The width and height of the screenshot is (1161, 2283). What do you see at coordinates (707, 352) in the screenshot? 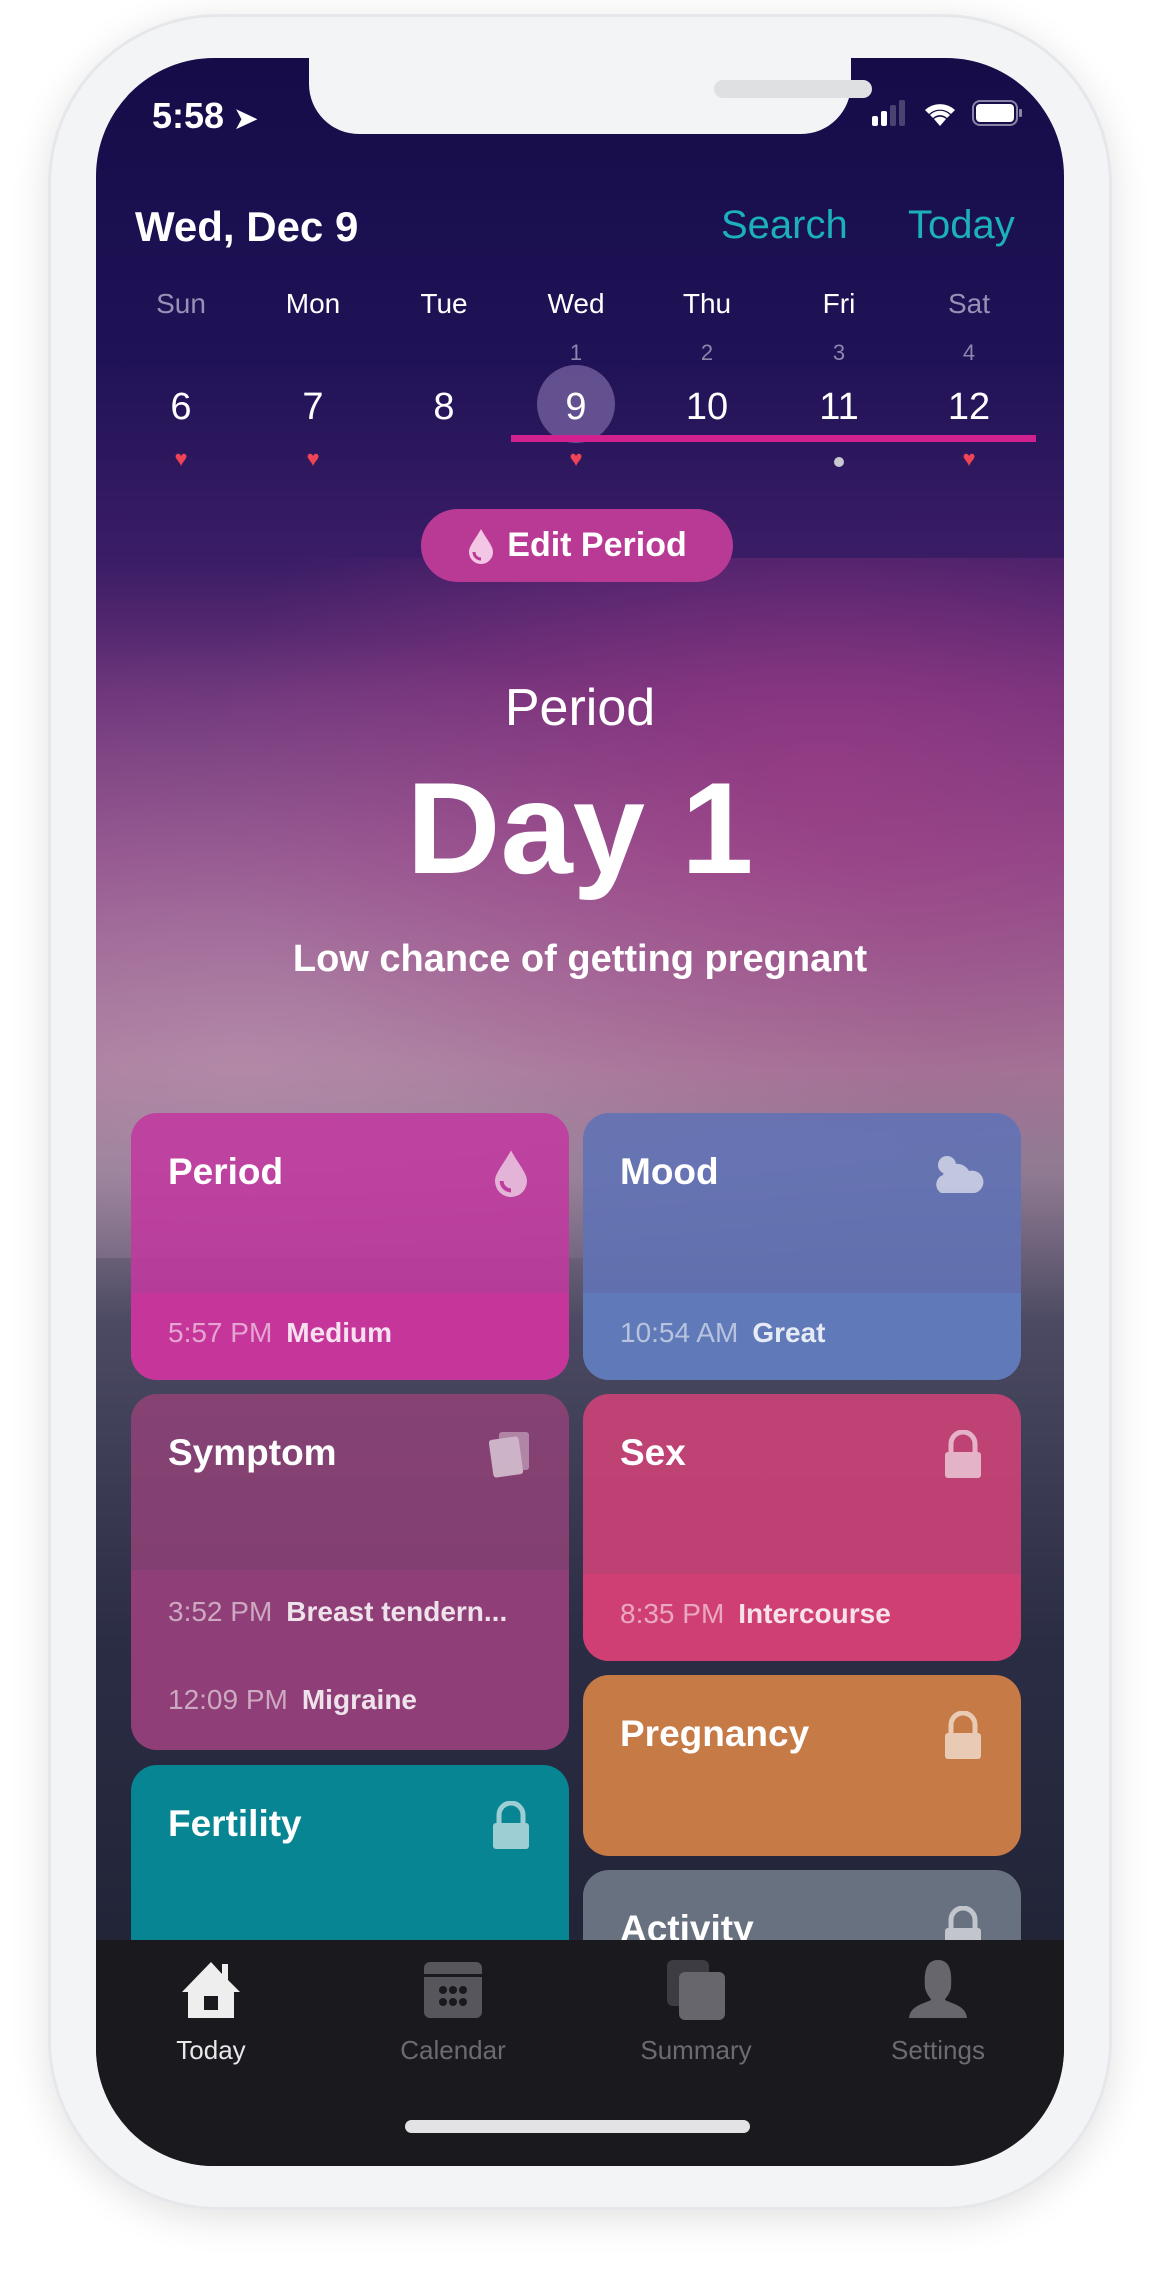
I see `cycle-day-number: 2` at bounding box center [707, 352].